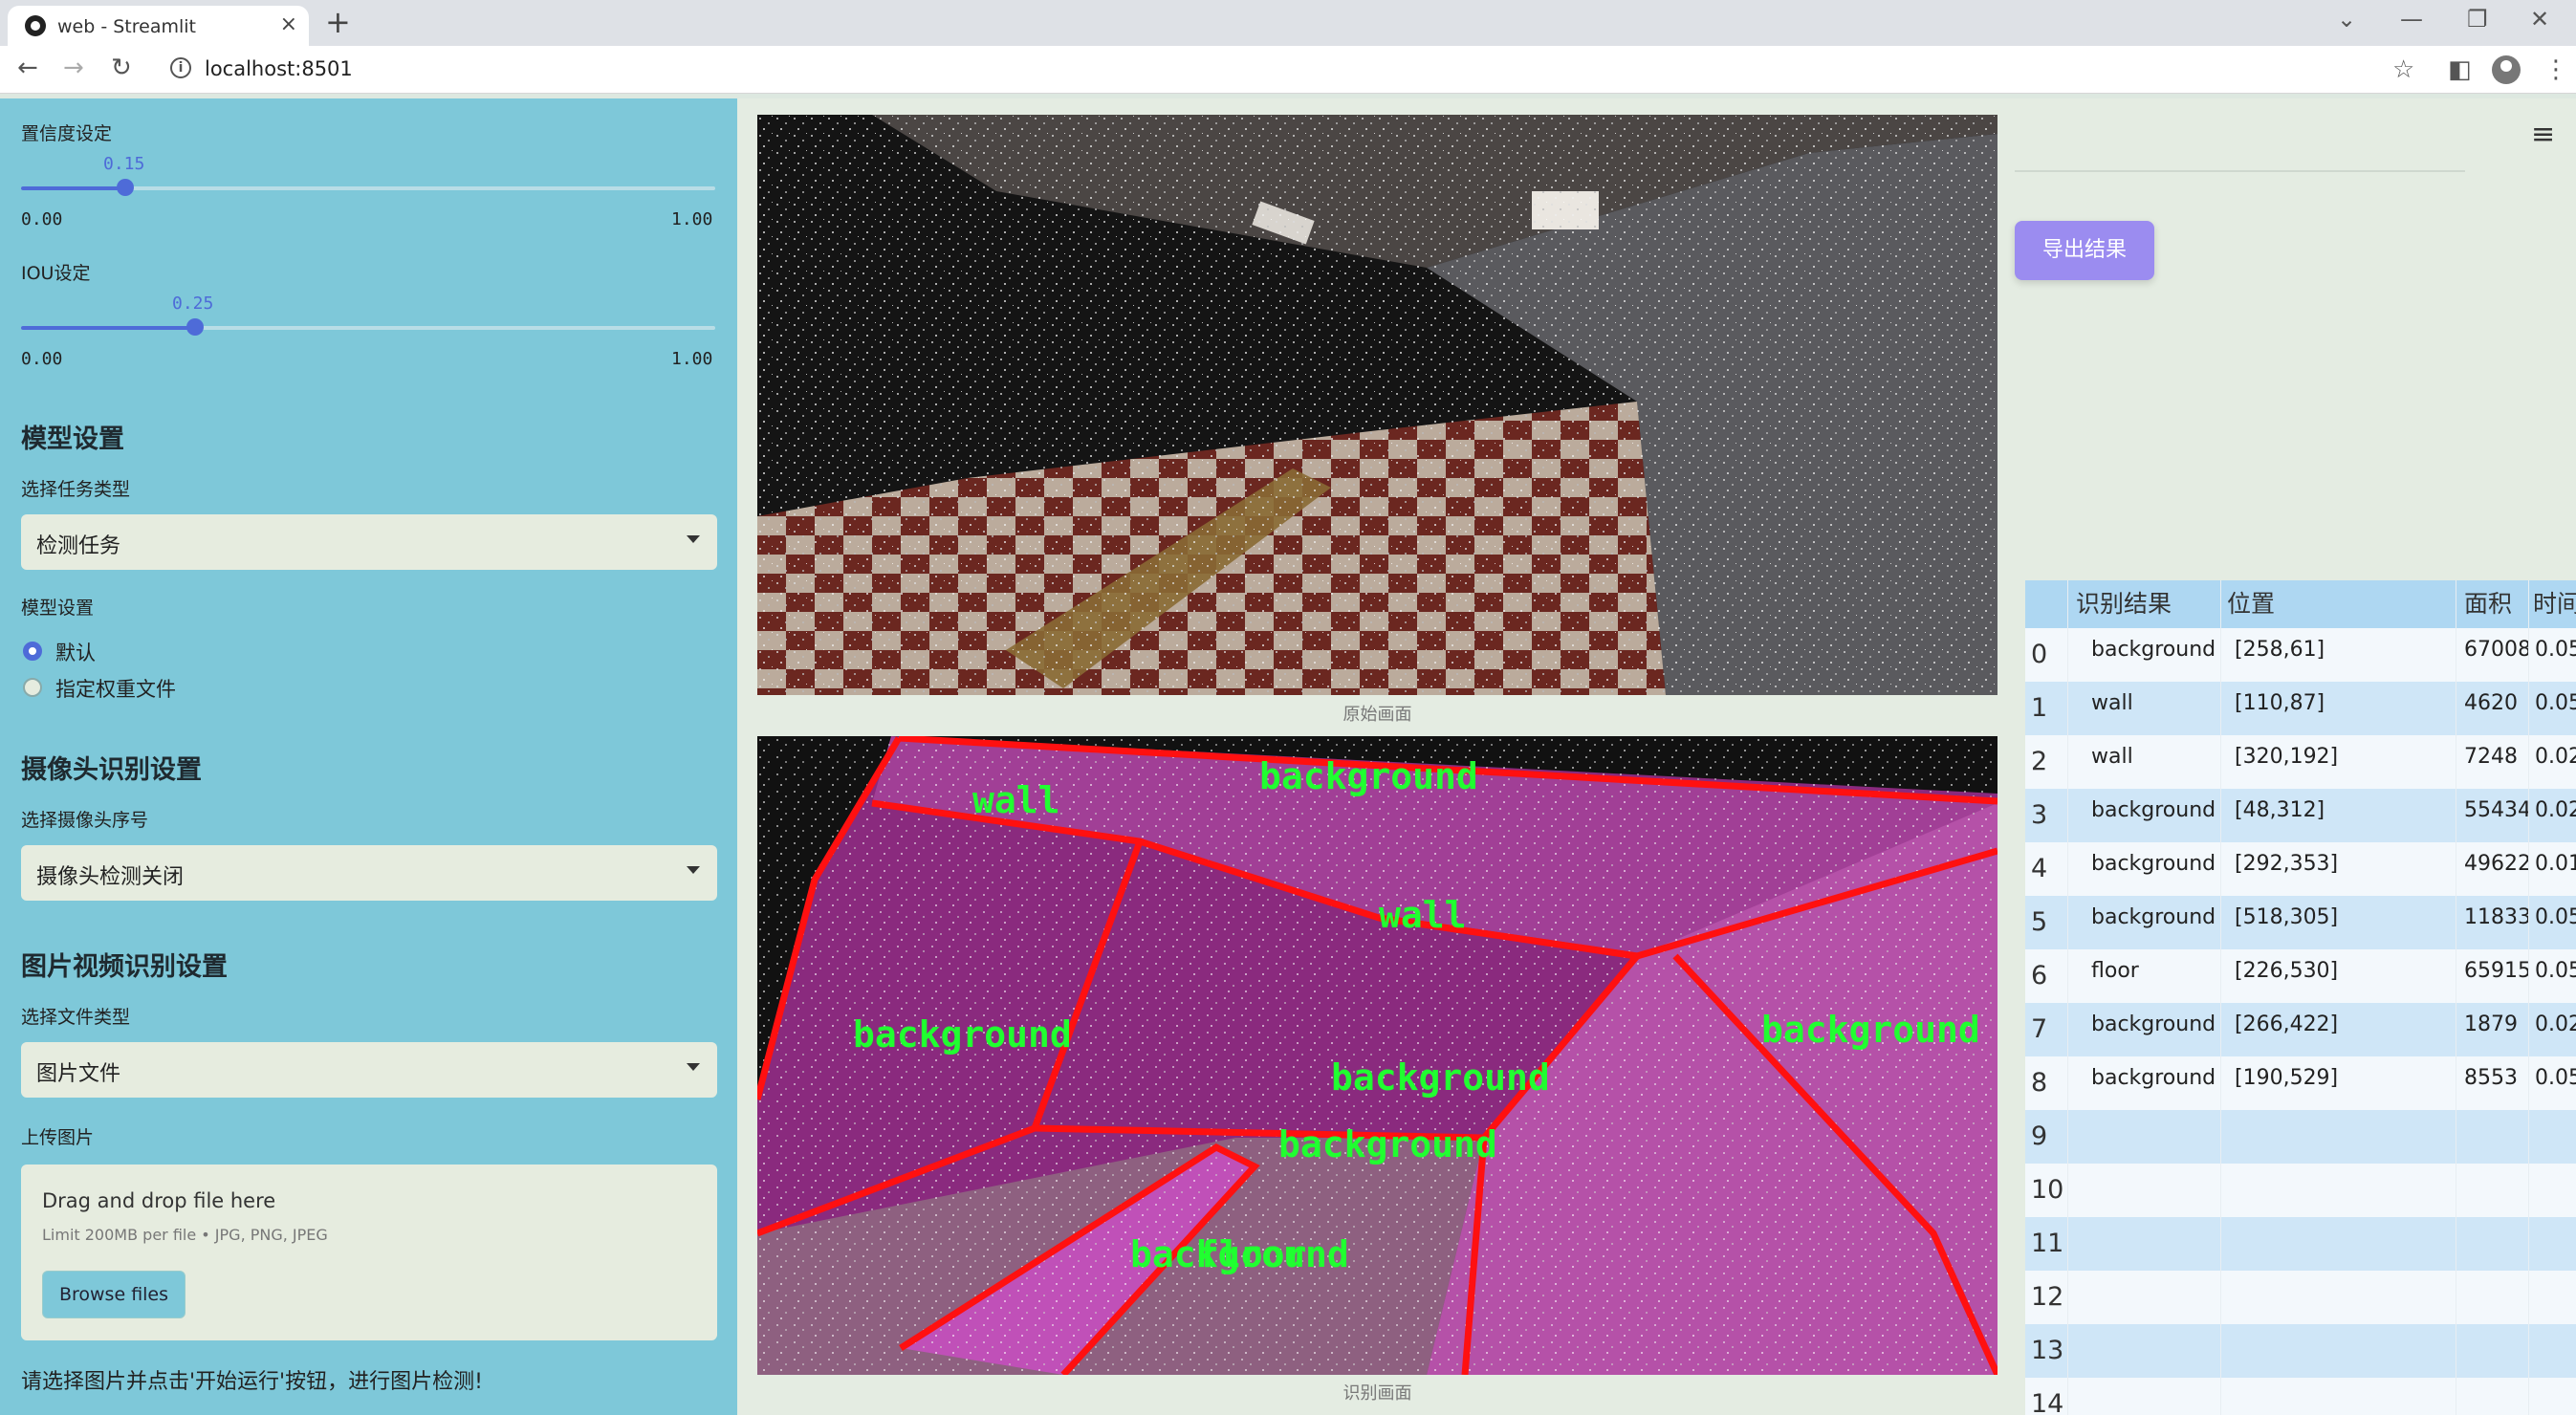 The width and height of the screenshot is (2576, 1415). Describe the element at coordinates (369, 1070) in the screenshot. I see `file-type-select: 图片文件` at that location.